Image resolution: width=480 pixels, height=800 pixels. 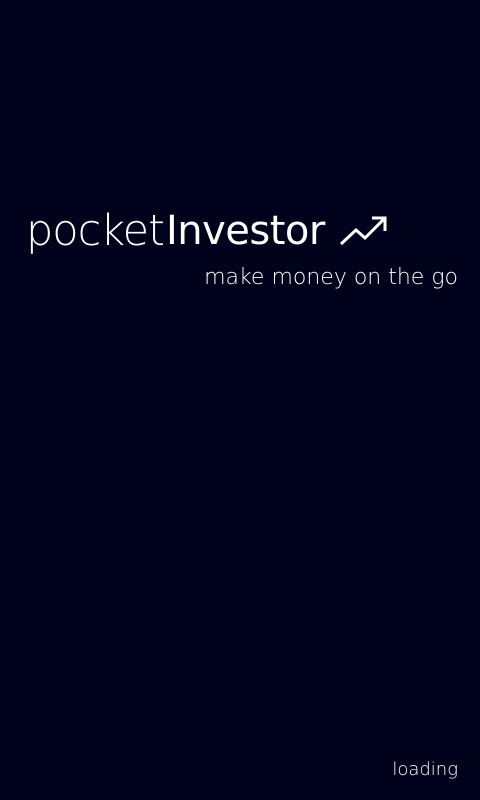 I want to click on tagline: make money on the go, so click(x=331, y=277).